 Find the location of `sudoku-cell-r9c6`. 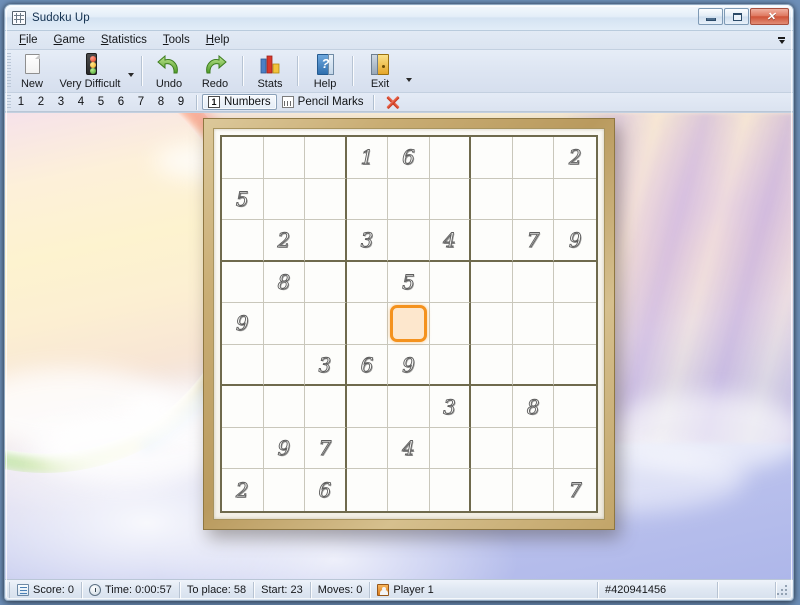

sudoku-cell-r9c6 is located at coordinates (451, 490).